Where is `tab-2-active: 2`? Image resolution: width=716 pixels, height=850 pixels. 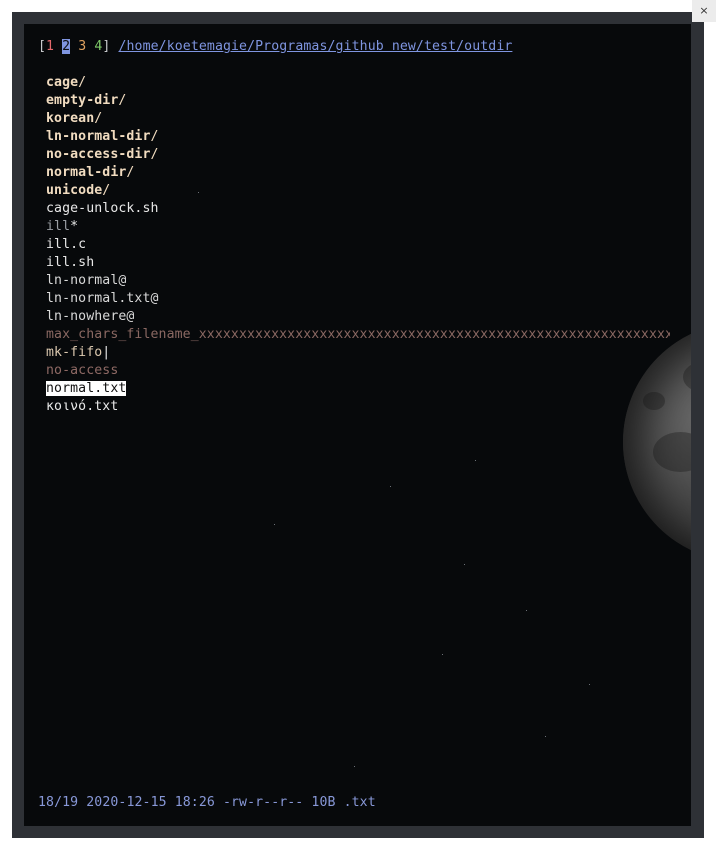
tab-2-active: 2 is located at coordinates (66, 46).